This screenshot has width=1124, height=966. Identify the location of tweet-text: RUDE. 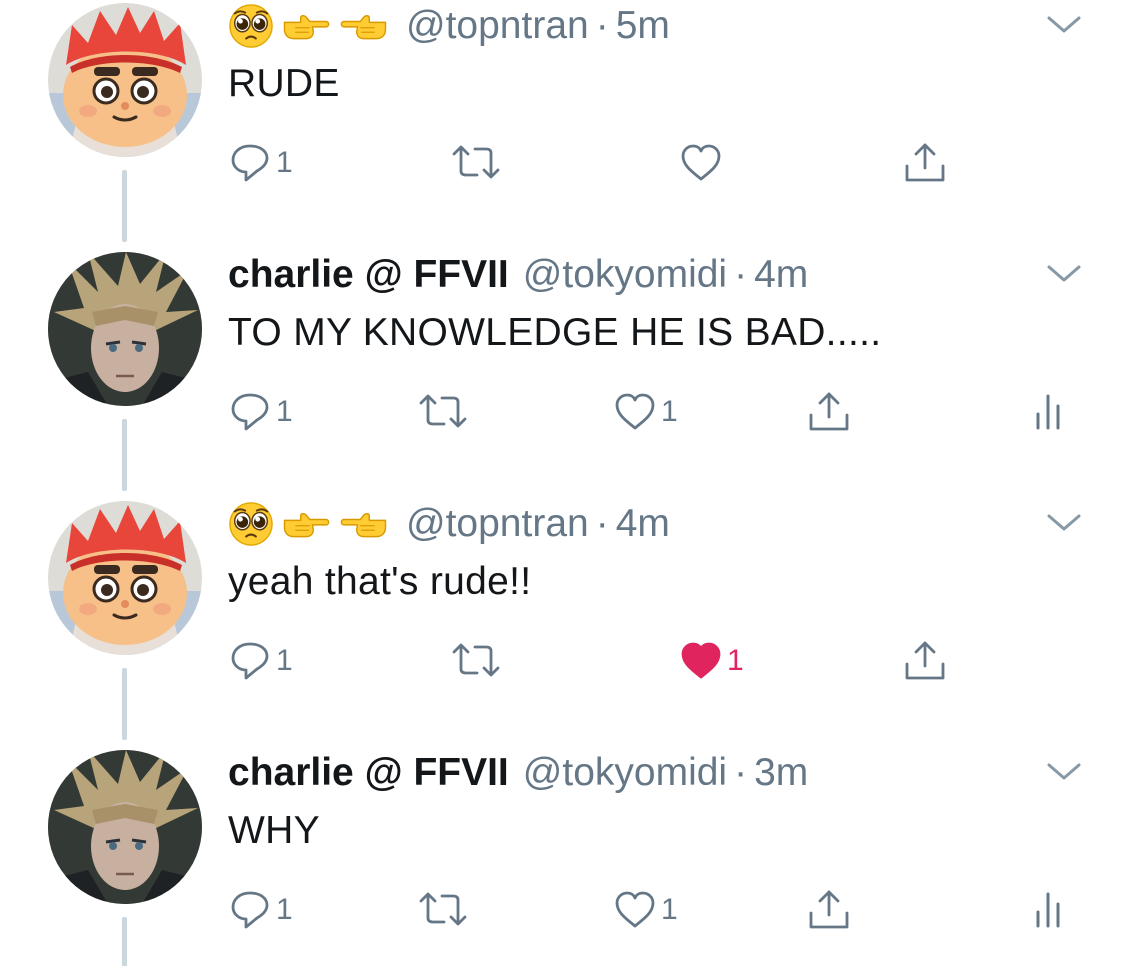
(284, 83).